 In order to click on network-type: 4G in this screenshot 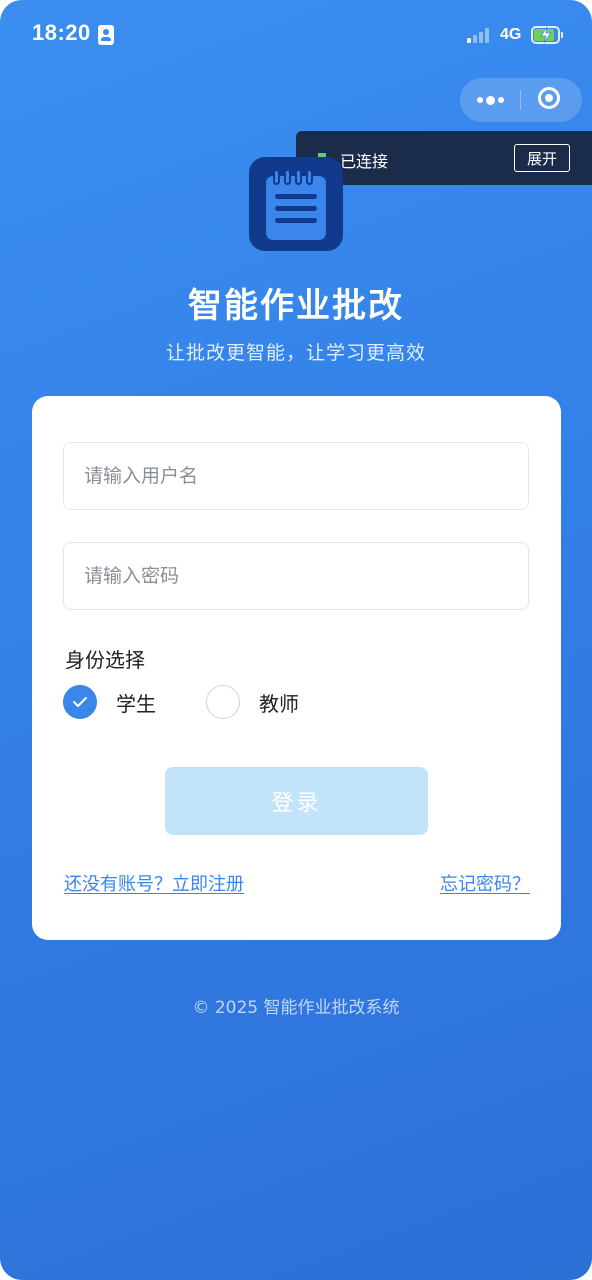, I will do `click(511, 34)`.